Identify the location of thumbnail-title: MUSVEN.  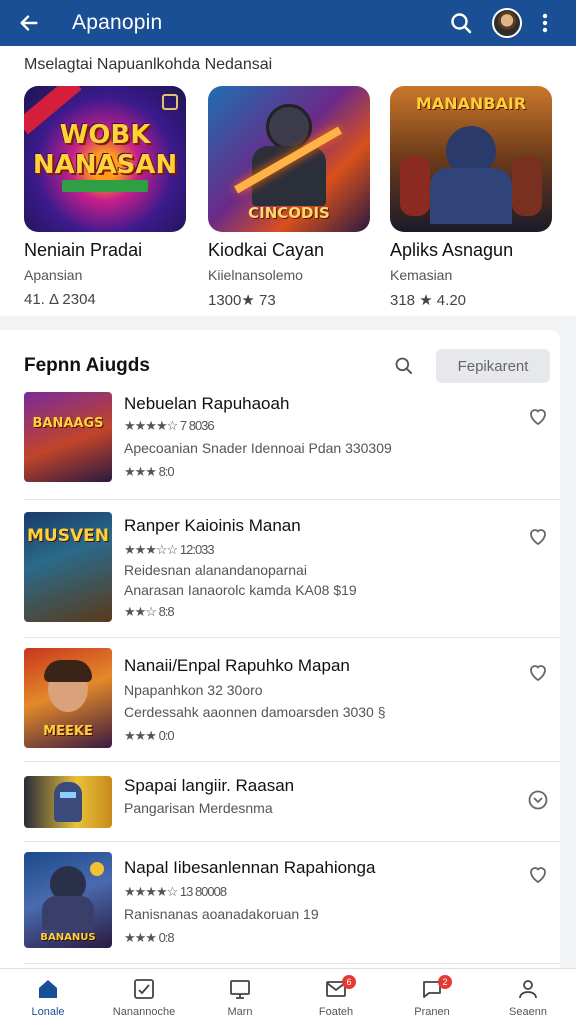
(68, 536).